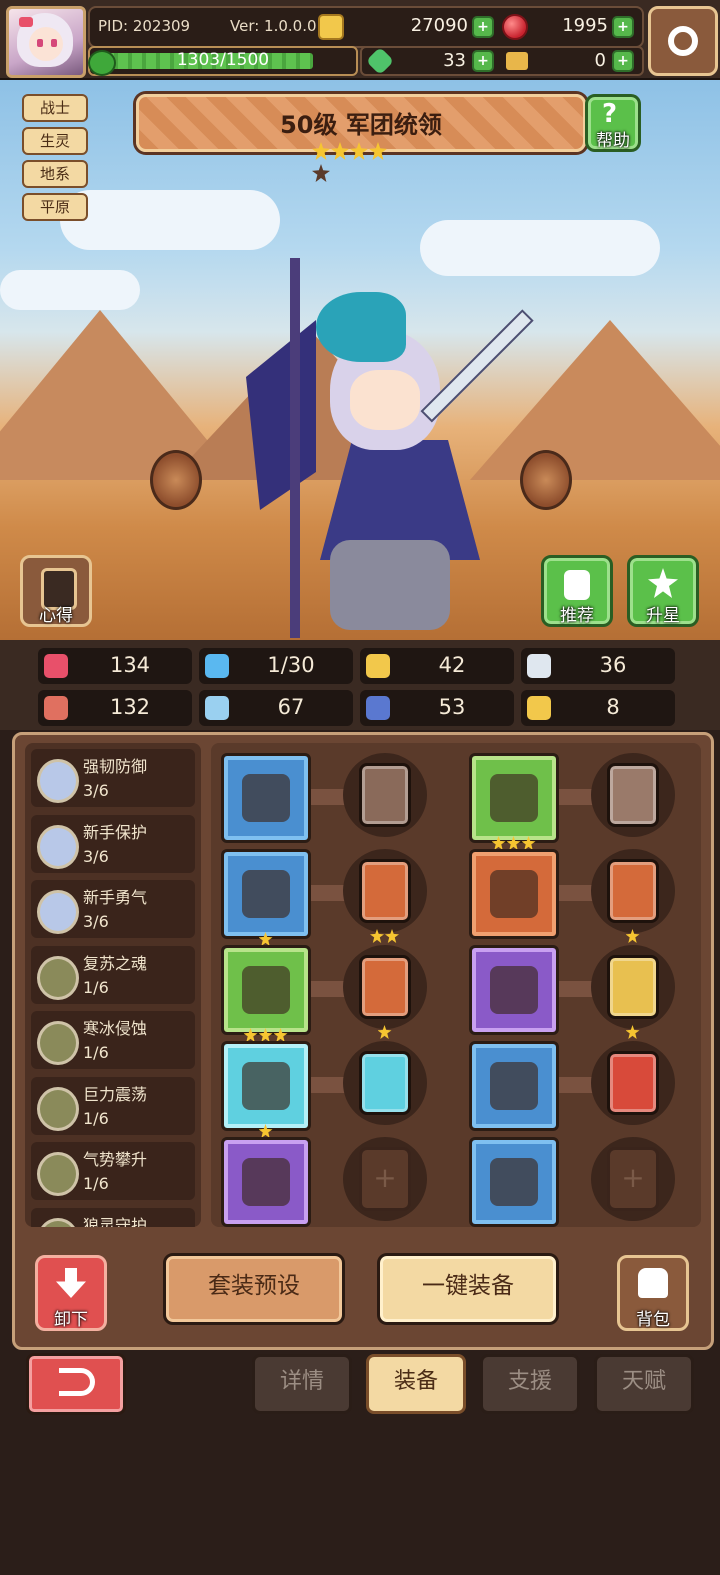 The width and height of the screenshot is (720, 1575). I want to click on gold-amount: 27090, so click(439, 25).